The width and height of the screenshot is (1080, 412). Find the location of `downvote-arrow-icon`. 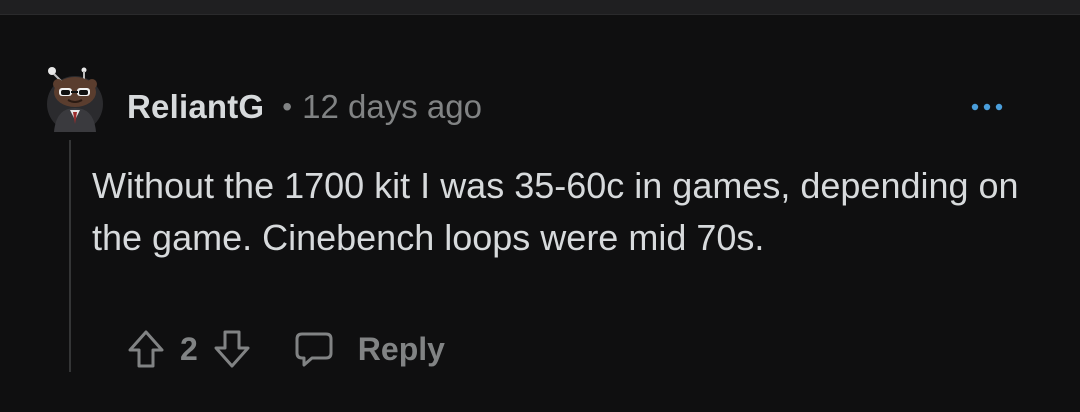

downvote-arrow-icon is located at coordinates (232, 349).